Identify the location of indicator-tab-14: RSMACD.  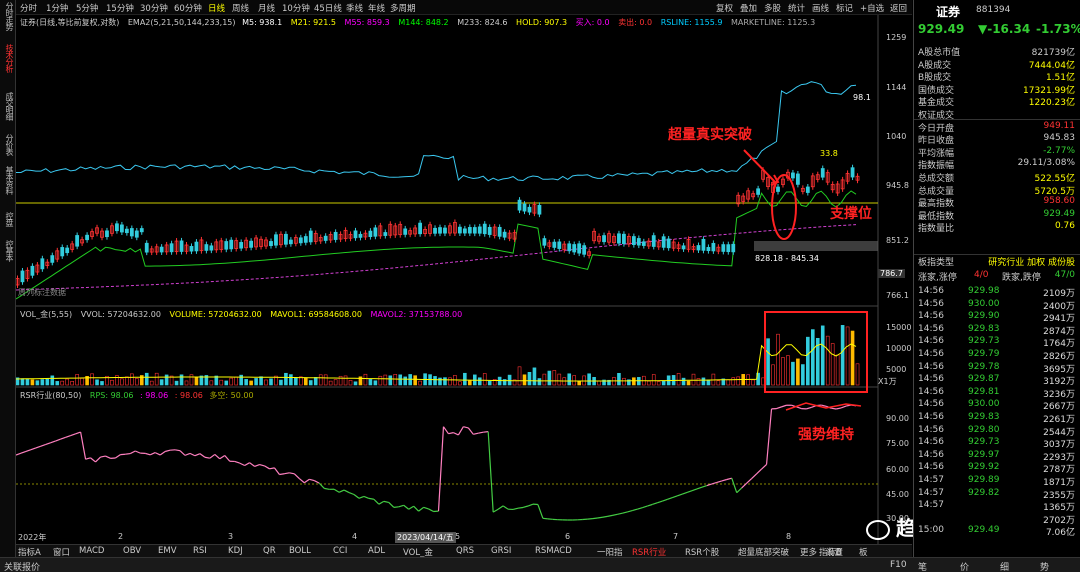
(553, 551).